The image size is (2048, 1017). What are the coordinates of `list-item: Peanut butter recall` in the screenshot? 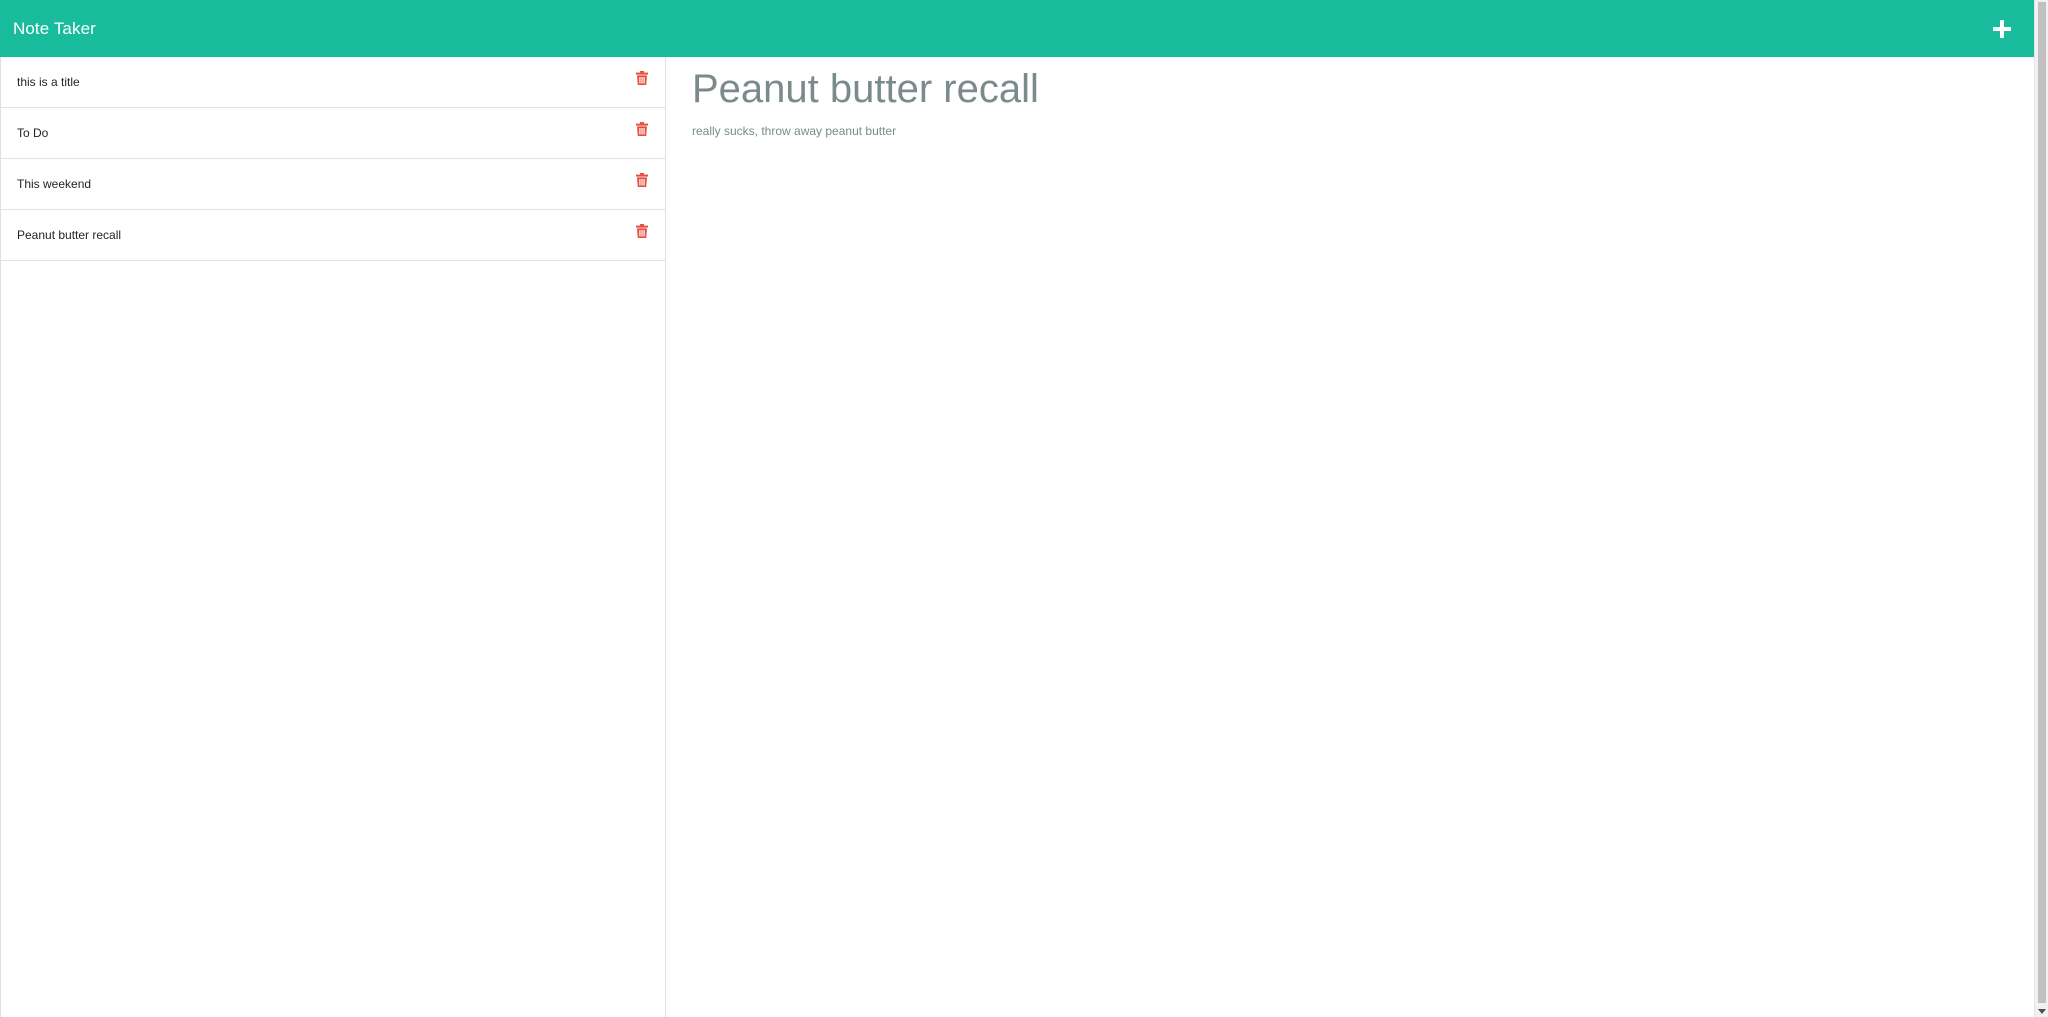 It's located at (333, 235).